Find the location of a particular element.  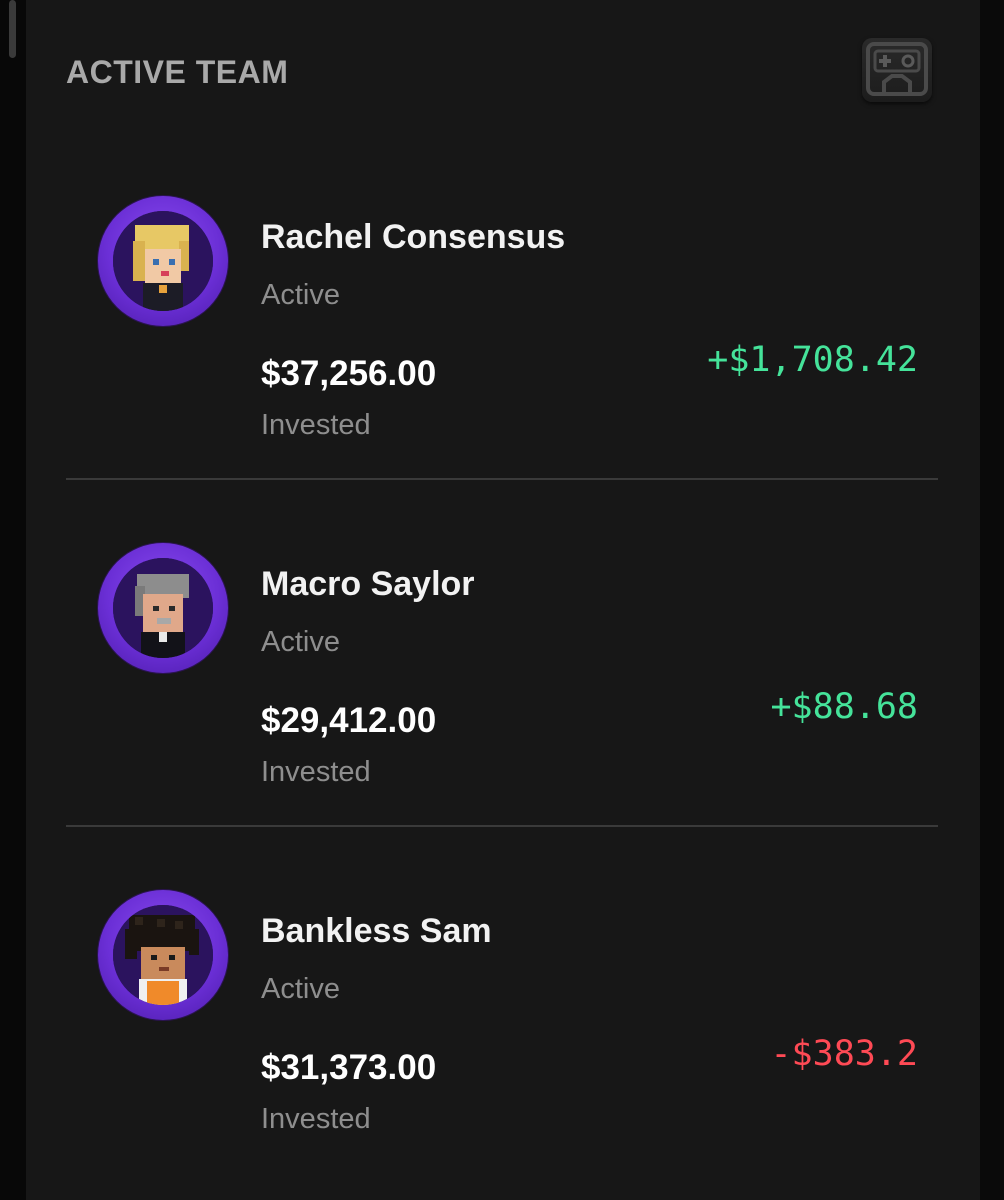

left-gutter is located at coordinates (13, 600).